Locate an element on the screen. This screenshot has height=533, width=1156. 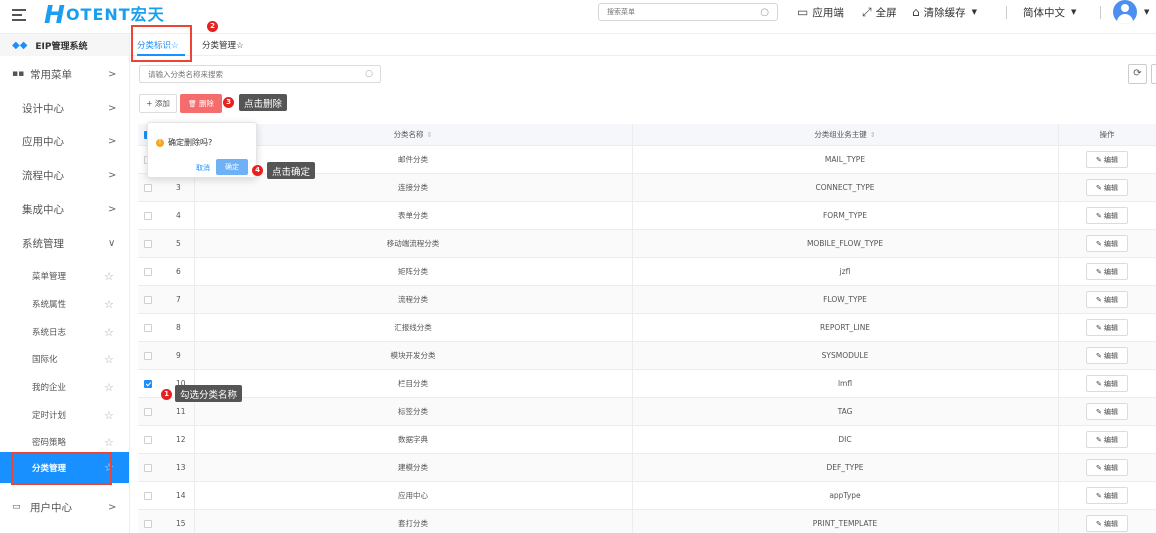
sidebar-item-app-center: 应用中心 > is located at coordinates (64, 141).